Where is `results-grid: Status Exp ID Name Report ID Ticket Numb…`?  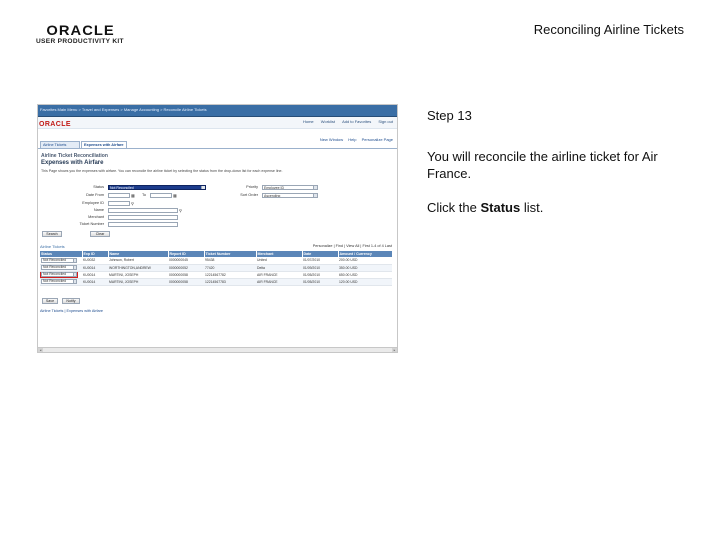 results-grid: Status Exp ID Name Report ID Ticket Numb… is located at coordinates (216, 268).